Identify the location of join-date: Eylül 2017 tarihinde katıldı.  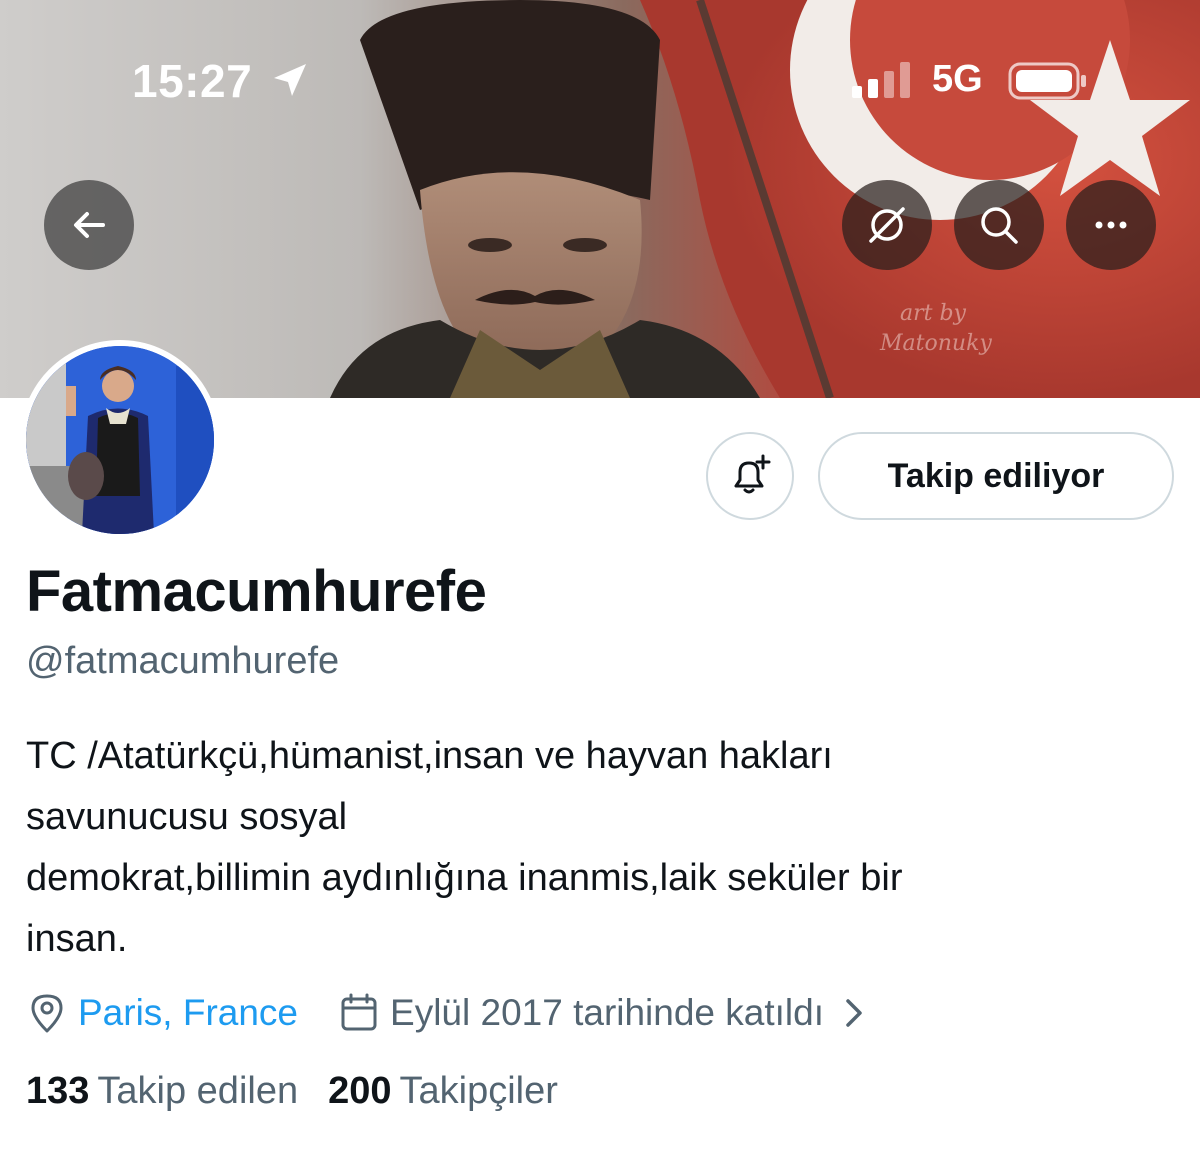
(607, 1013).